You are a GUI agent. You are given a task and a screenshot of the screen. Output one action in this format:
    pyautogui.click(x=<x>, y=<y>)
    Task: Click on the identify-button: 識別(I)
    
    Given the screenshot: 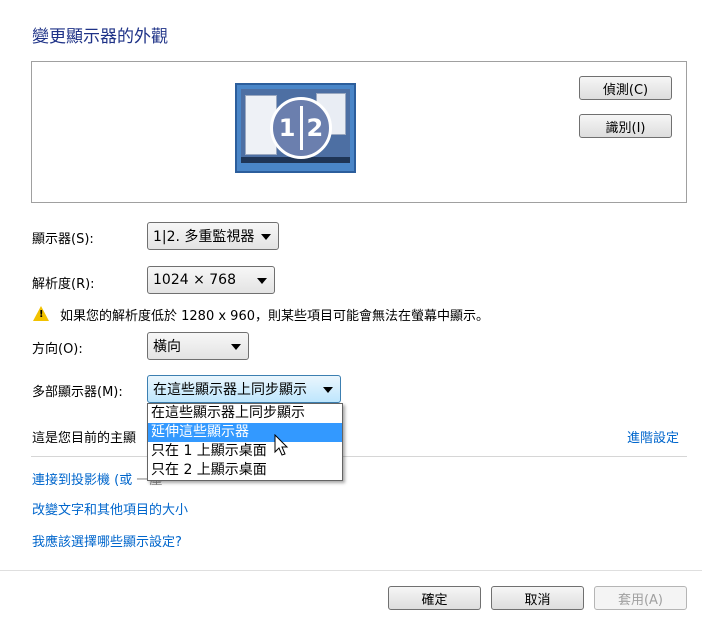 What is the action you would take?
    pyautogui.click(x=625, y=126)
    